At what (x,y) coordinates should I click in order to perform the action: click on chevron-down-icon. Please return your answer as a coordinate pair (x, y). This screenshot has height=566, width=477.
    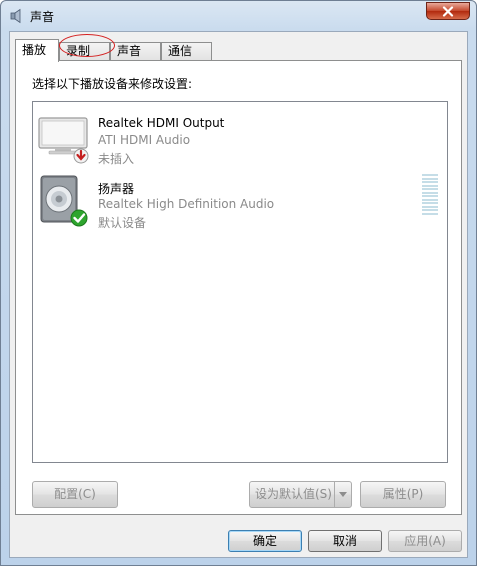
    Looking at the image, I should click on (343, 494).